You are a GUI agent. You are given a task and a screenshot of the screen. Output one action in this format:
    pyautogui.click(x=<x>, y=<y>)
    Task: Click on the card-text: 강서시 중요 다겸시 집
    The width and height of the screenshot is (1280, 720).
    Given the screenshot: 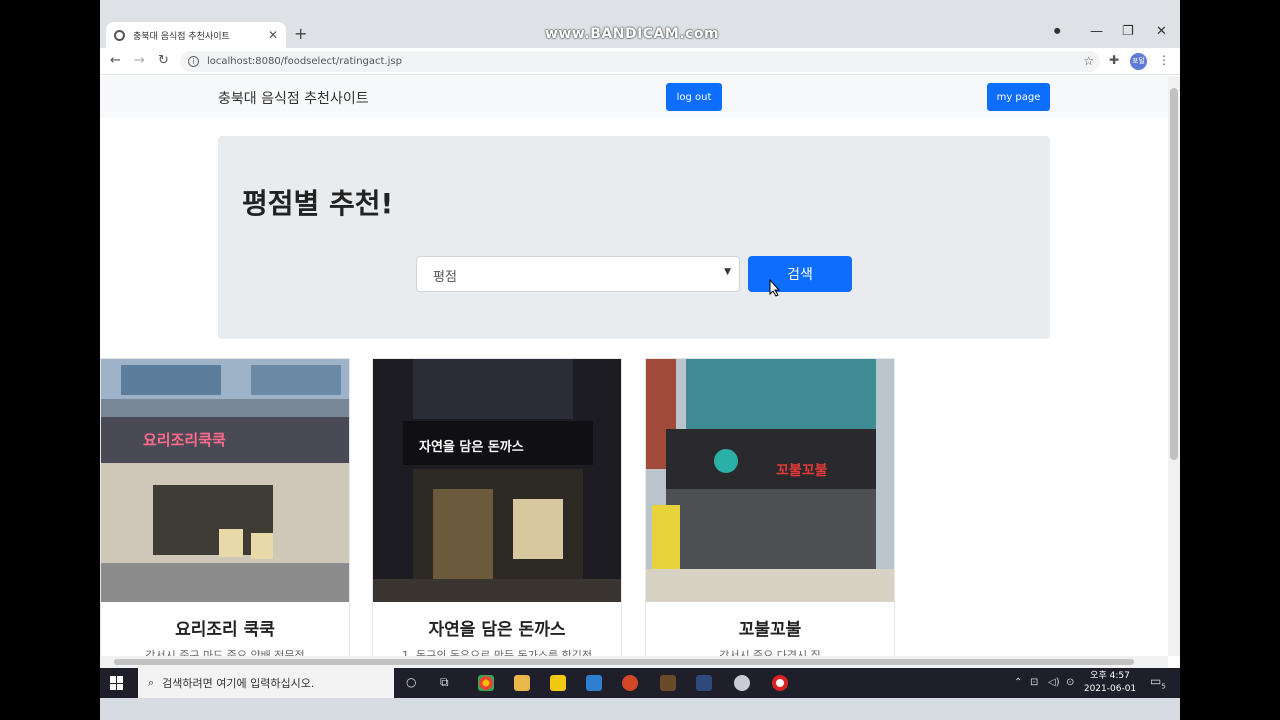 What is the action you would take?
    pyautogui.click(x=770, y=652)
    